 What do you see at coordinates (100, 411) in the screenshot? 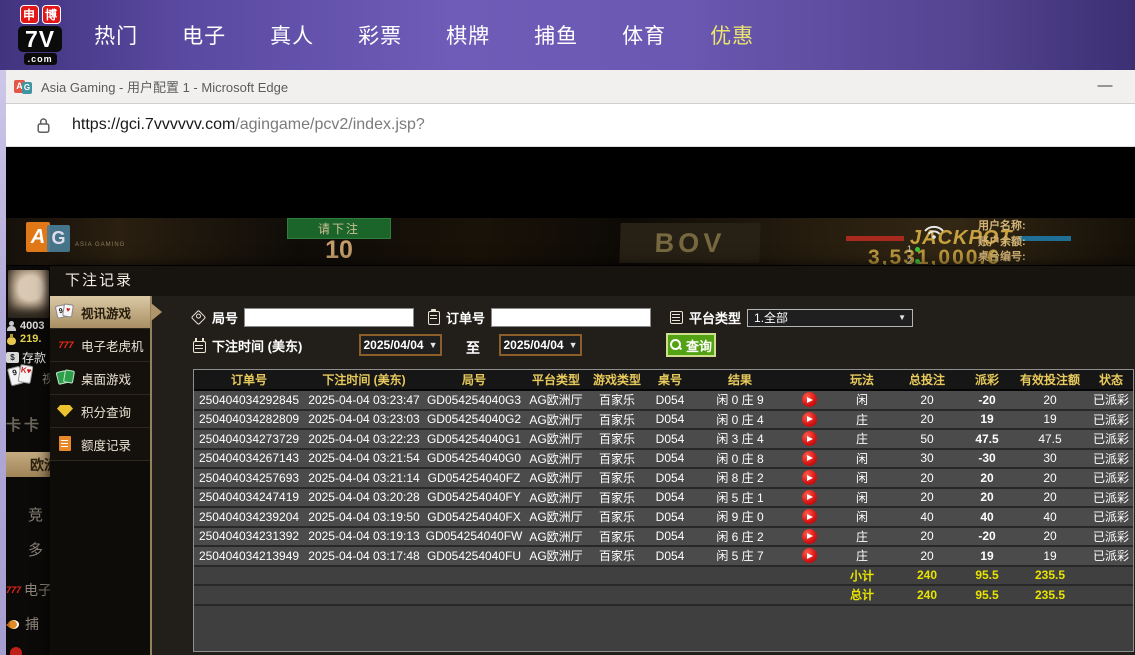
I see `menu-item-points-inquiry: 积分查询` at bounding box center [100, 411].